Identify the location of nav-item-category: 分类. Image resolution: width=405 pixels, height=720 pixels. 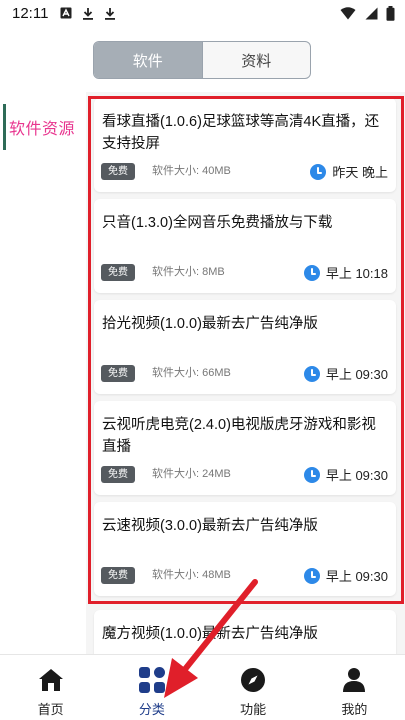
(151, 687).